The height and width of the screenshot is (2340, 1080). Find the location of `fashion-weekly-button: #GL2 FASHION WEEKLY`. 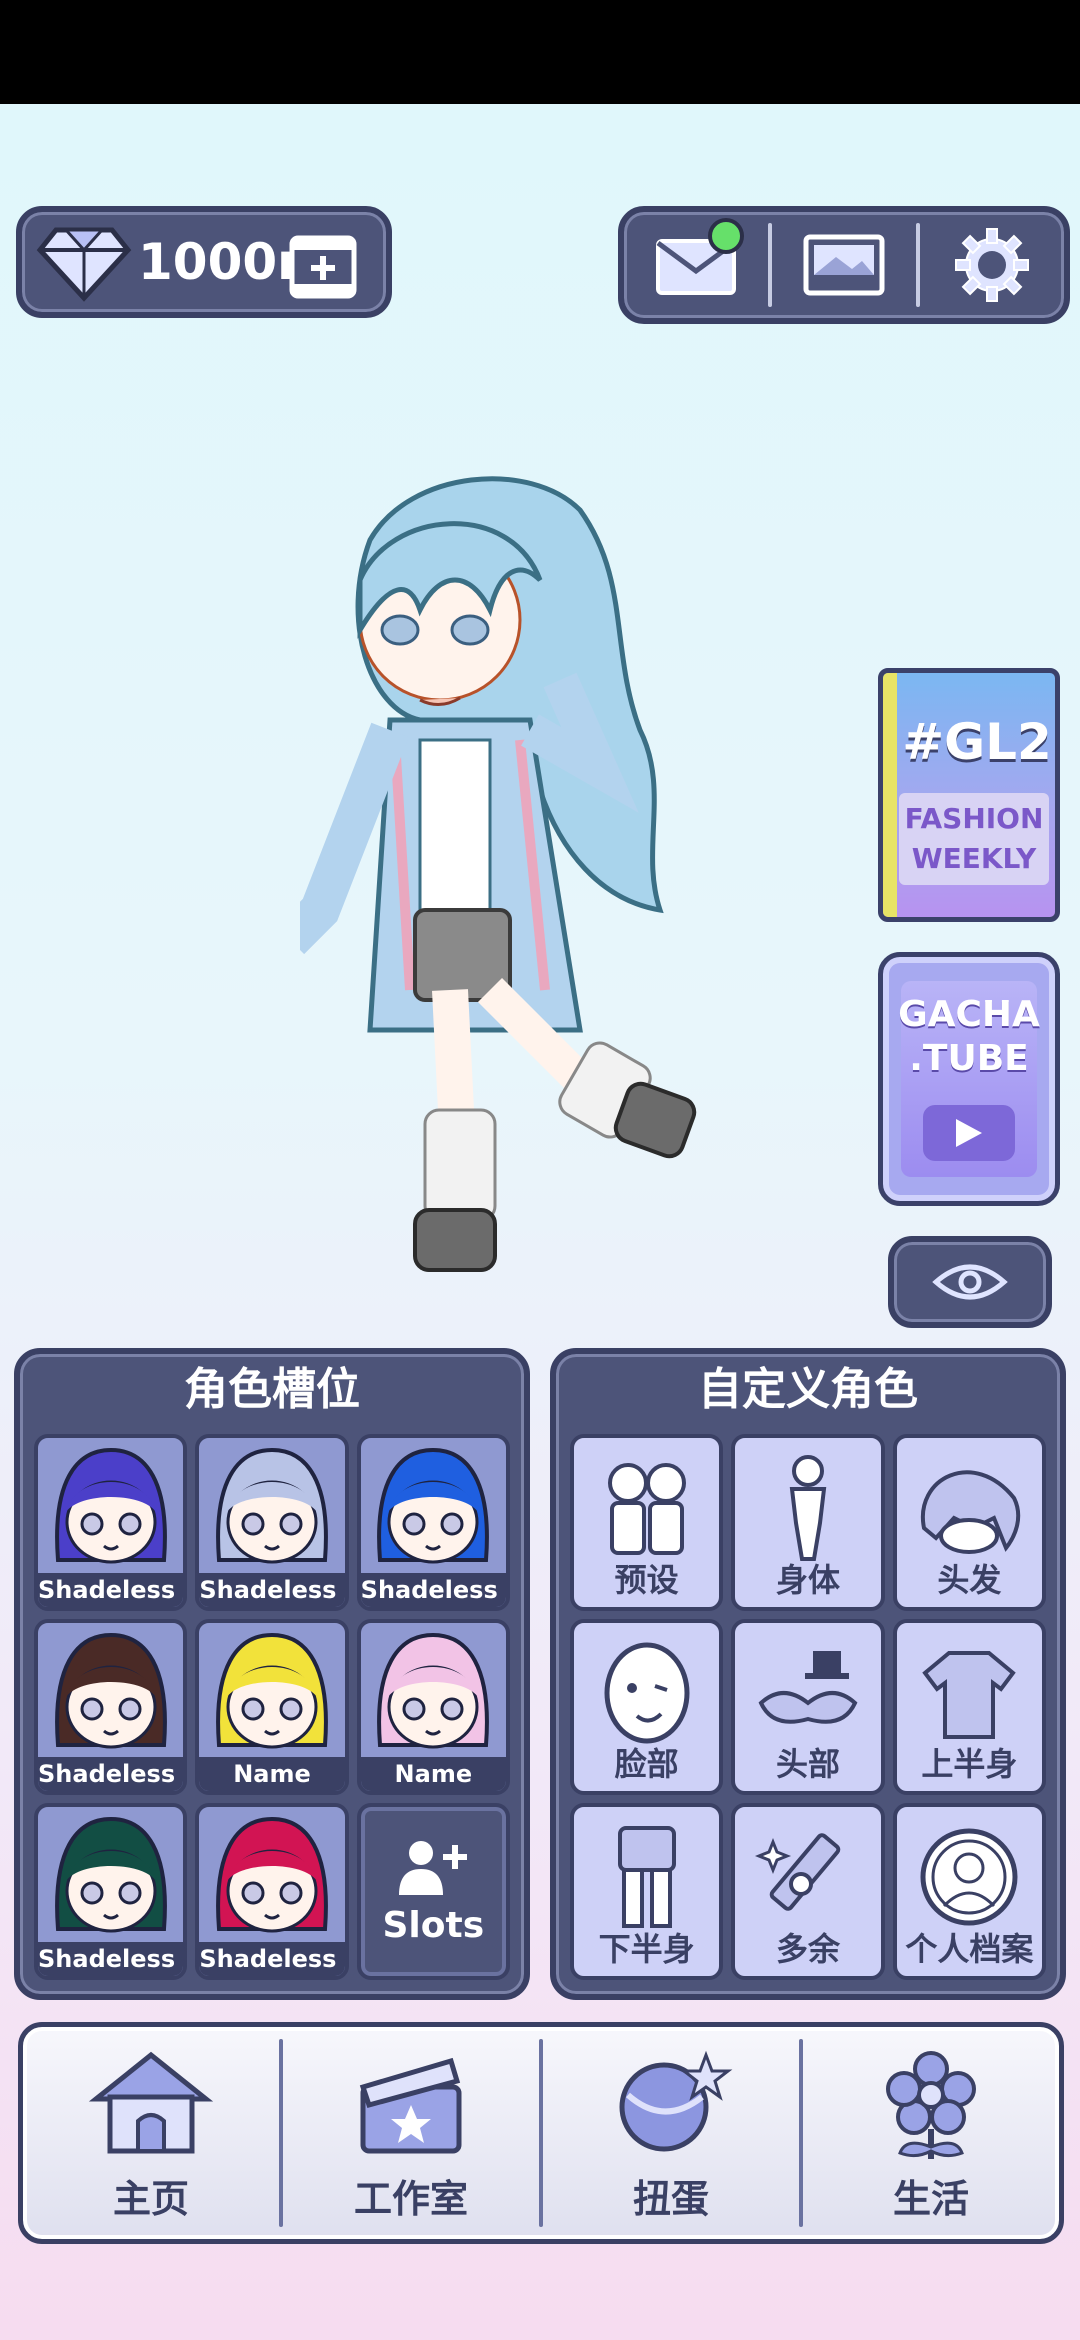

fashion-weekly-button: #GL2 FASHION WEEKLY is located at coordinates (969, 795).